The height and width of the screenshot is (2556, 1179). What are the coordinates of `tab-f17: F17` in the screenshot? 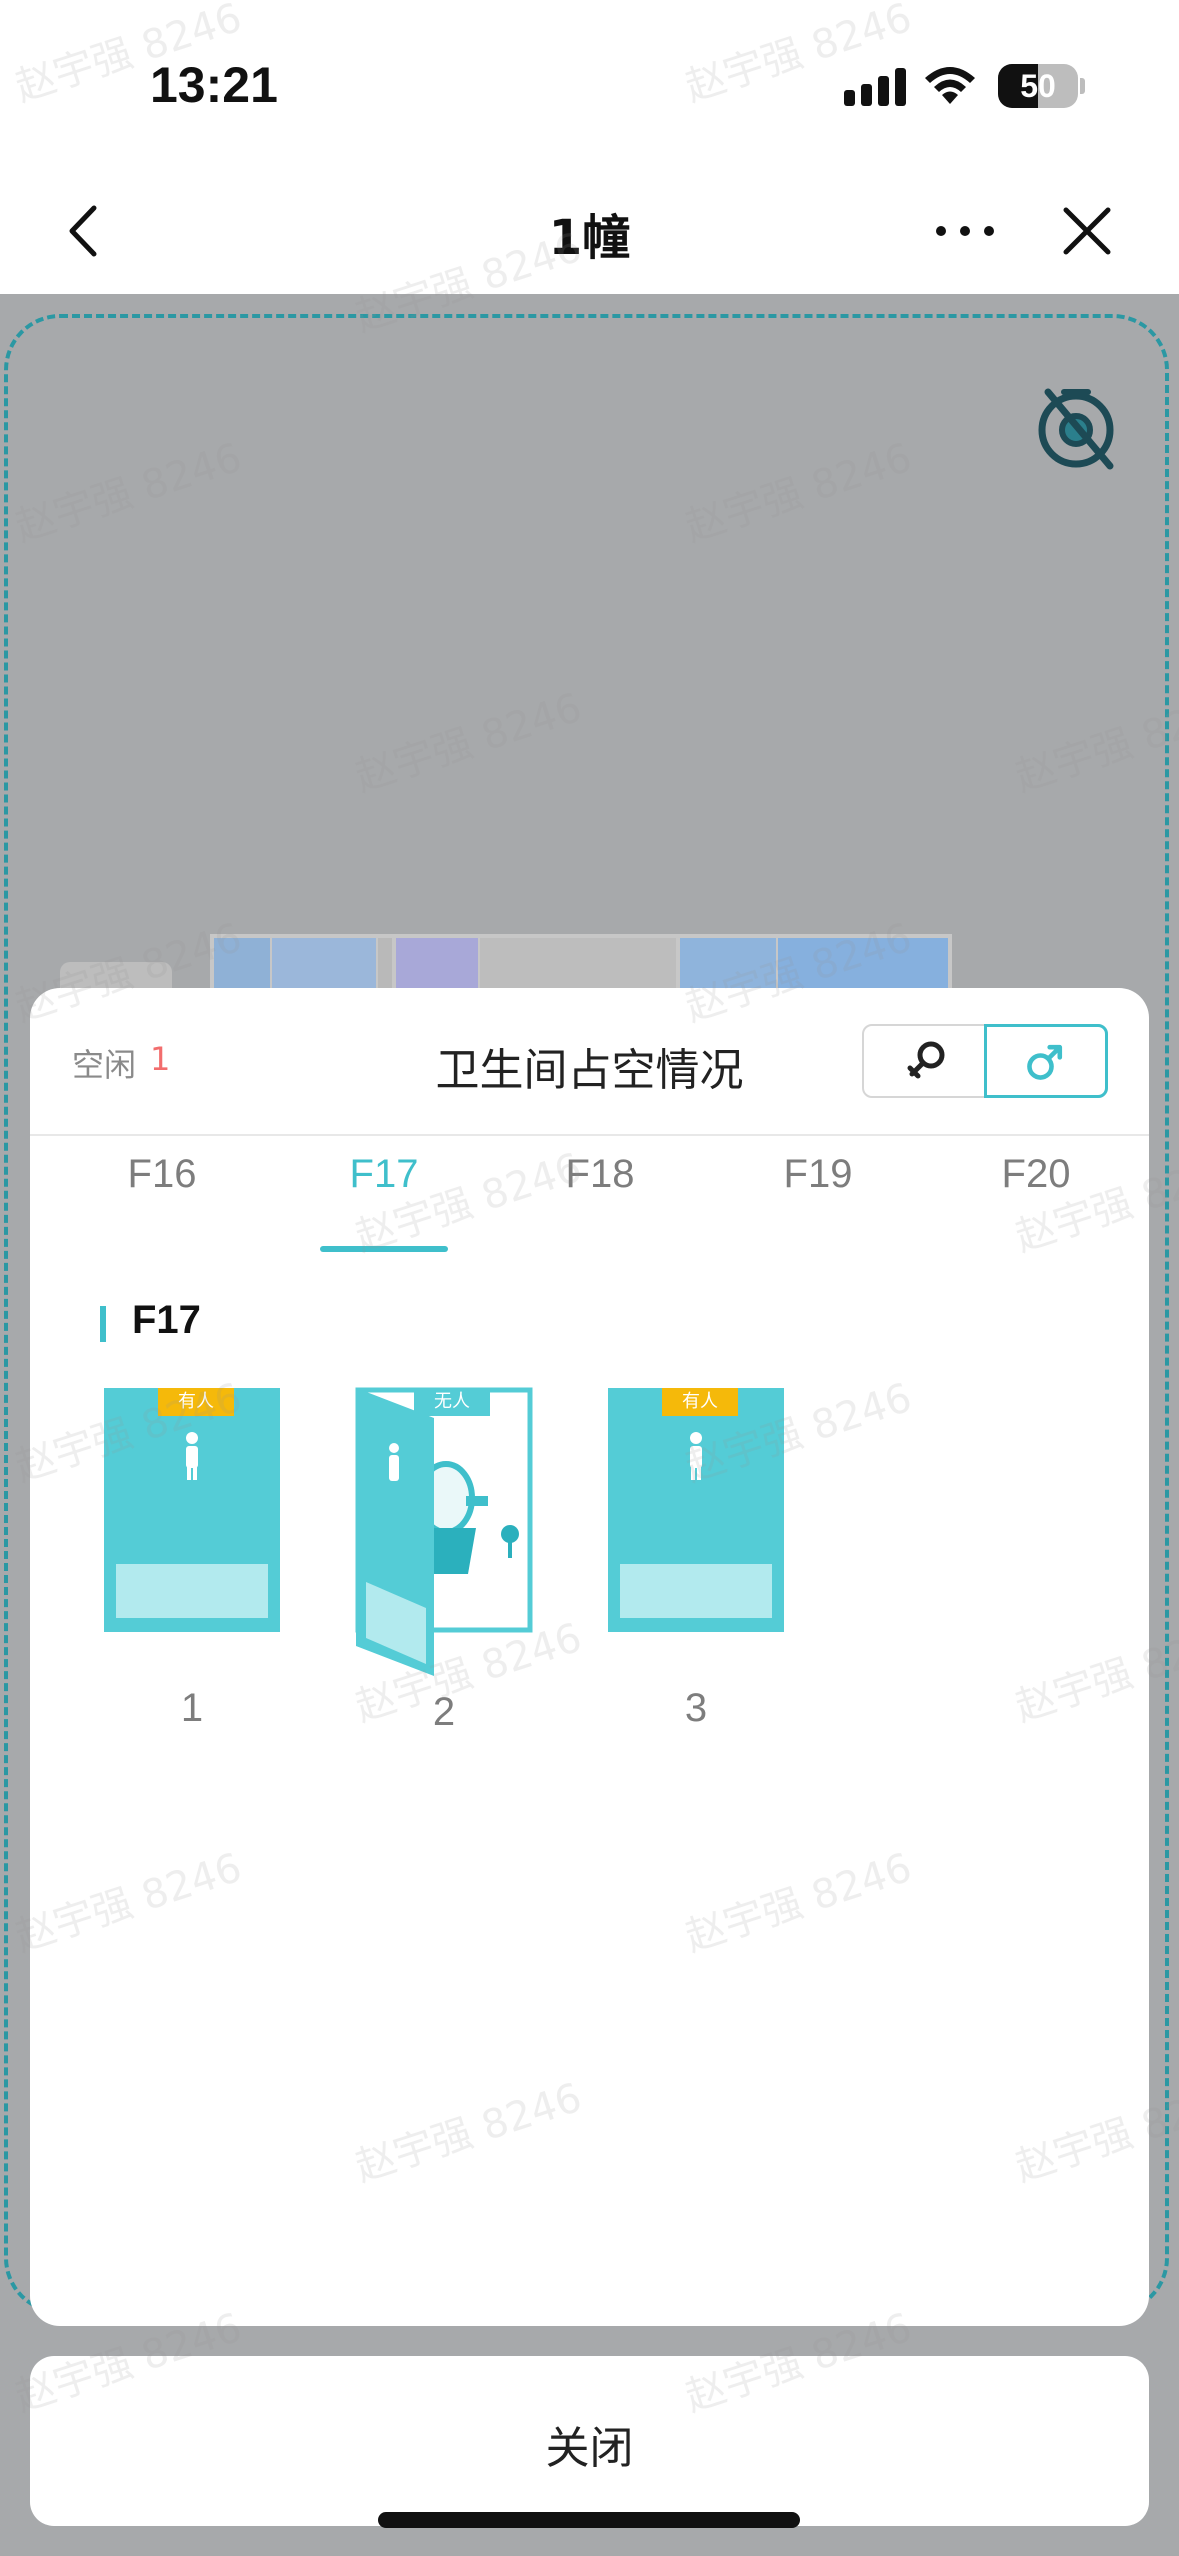 It's located at (384, 1174).